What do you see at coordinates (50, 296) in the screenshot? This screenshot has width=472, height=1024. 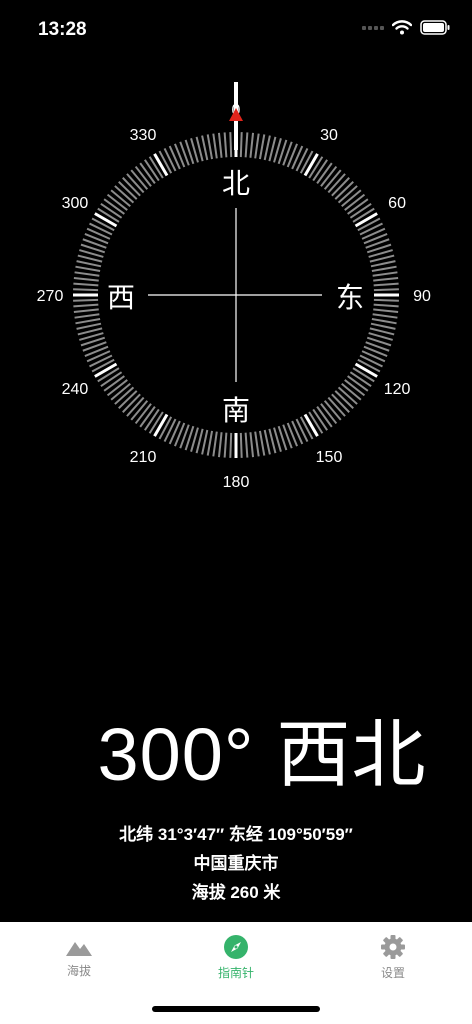 I see `degree-label: 270` at bounding box center [50, 296].